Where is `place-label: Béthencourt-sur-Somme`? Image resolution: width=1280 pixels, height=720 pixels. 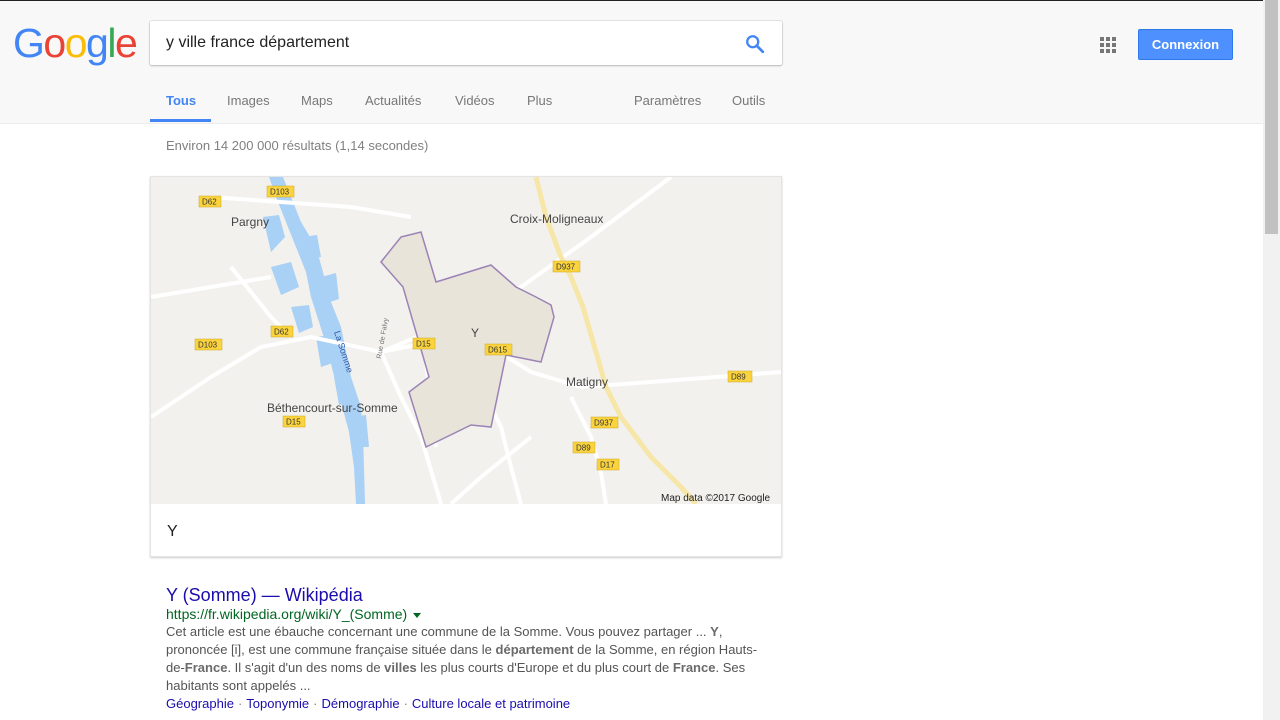 place-label: Béthencourt-sur-Somme is located at coordinates (332, 408).